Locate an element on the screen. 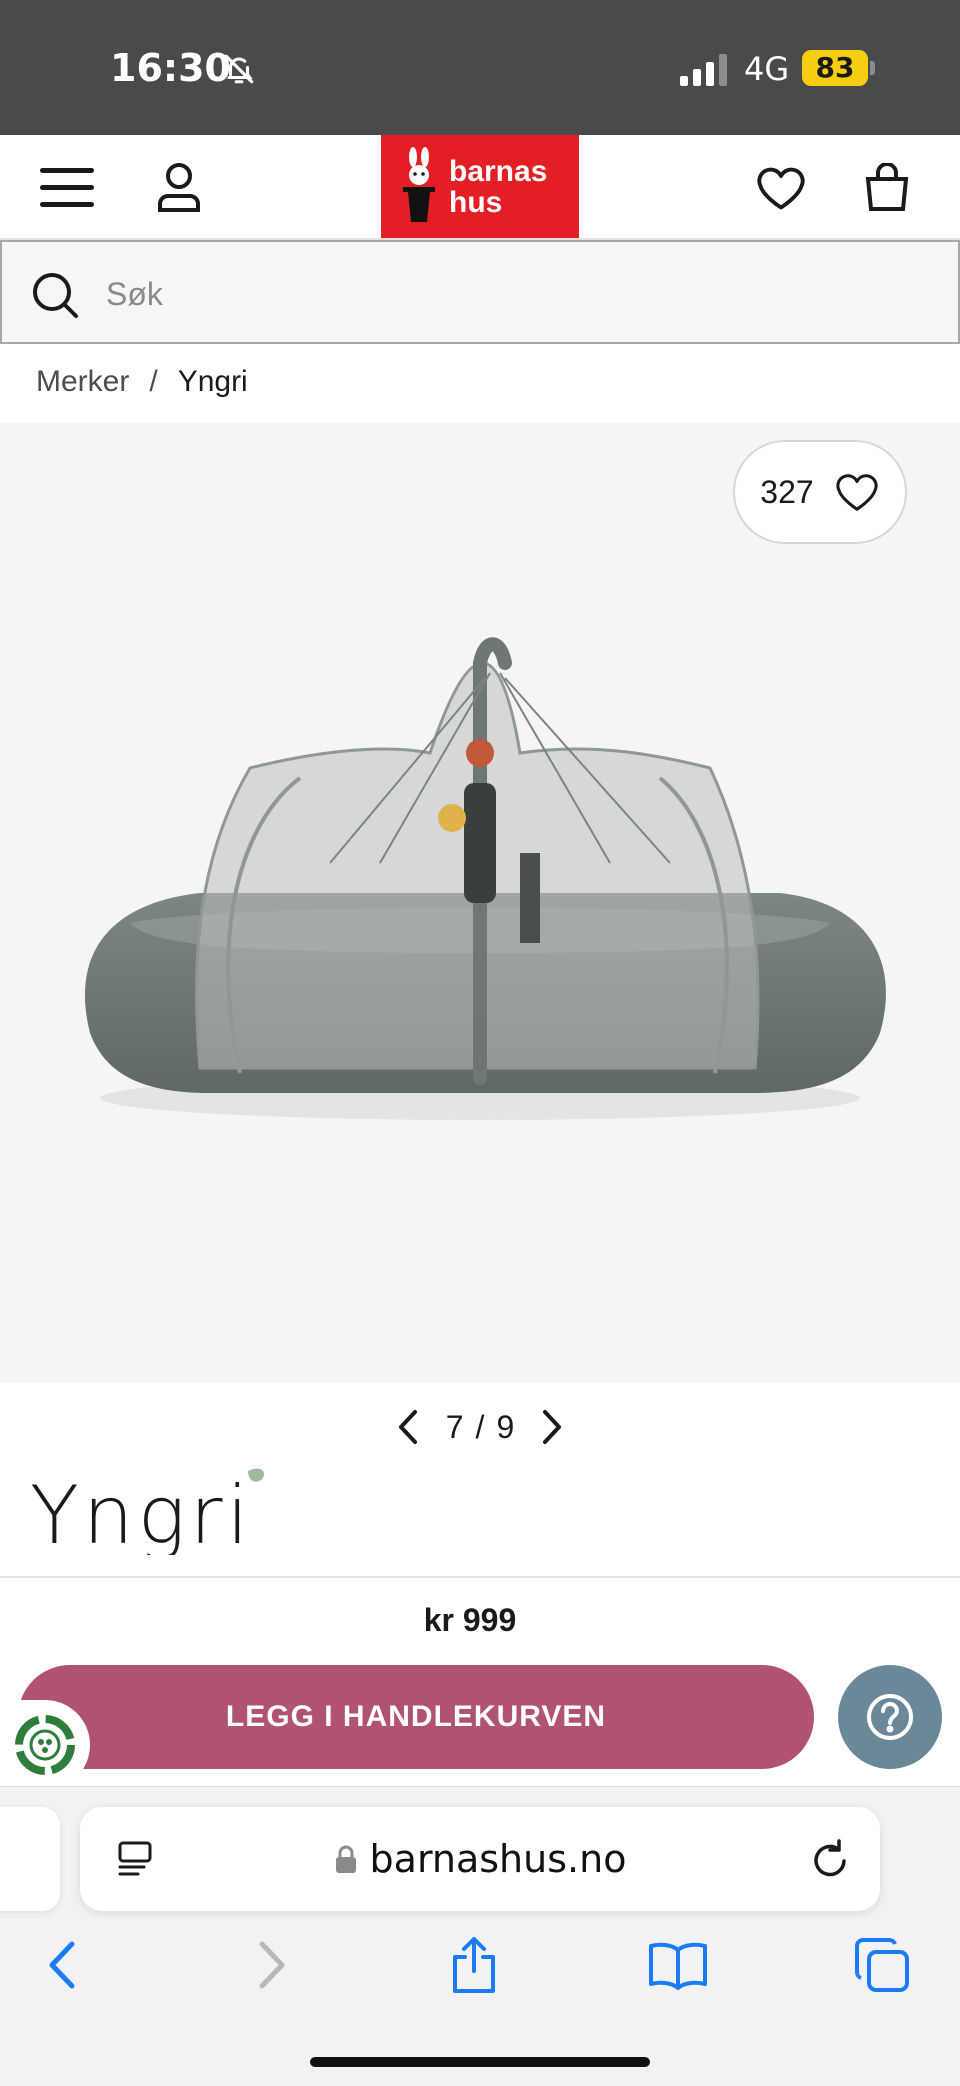 Image resolution: width=960 pixels, height=2086 pixels. home-indicator is located at coordinates (480, 2062).